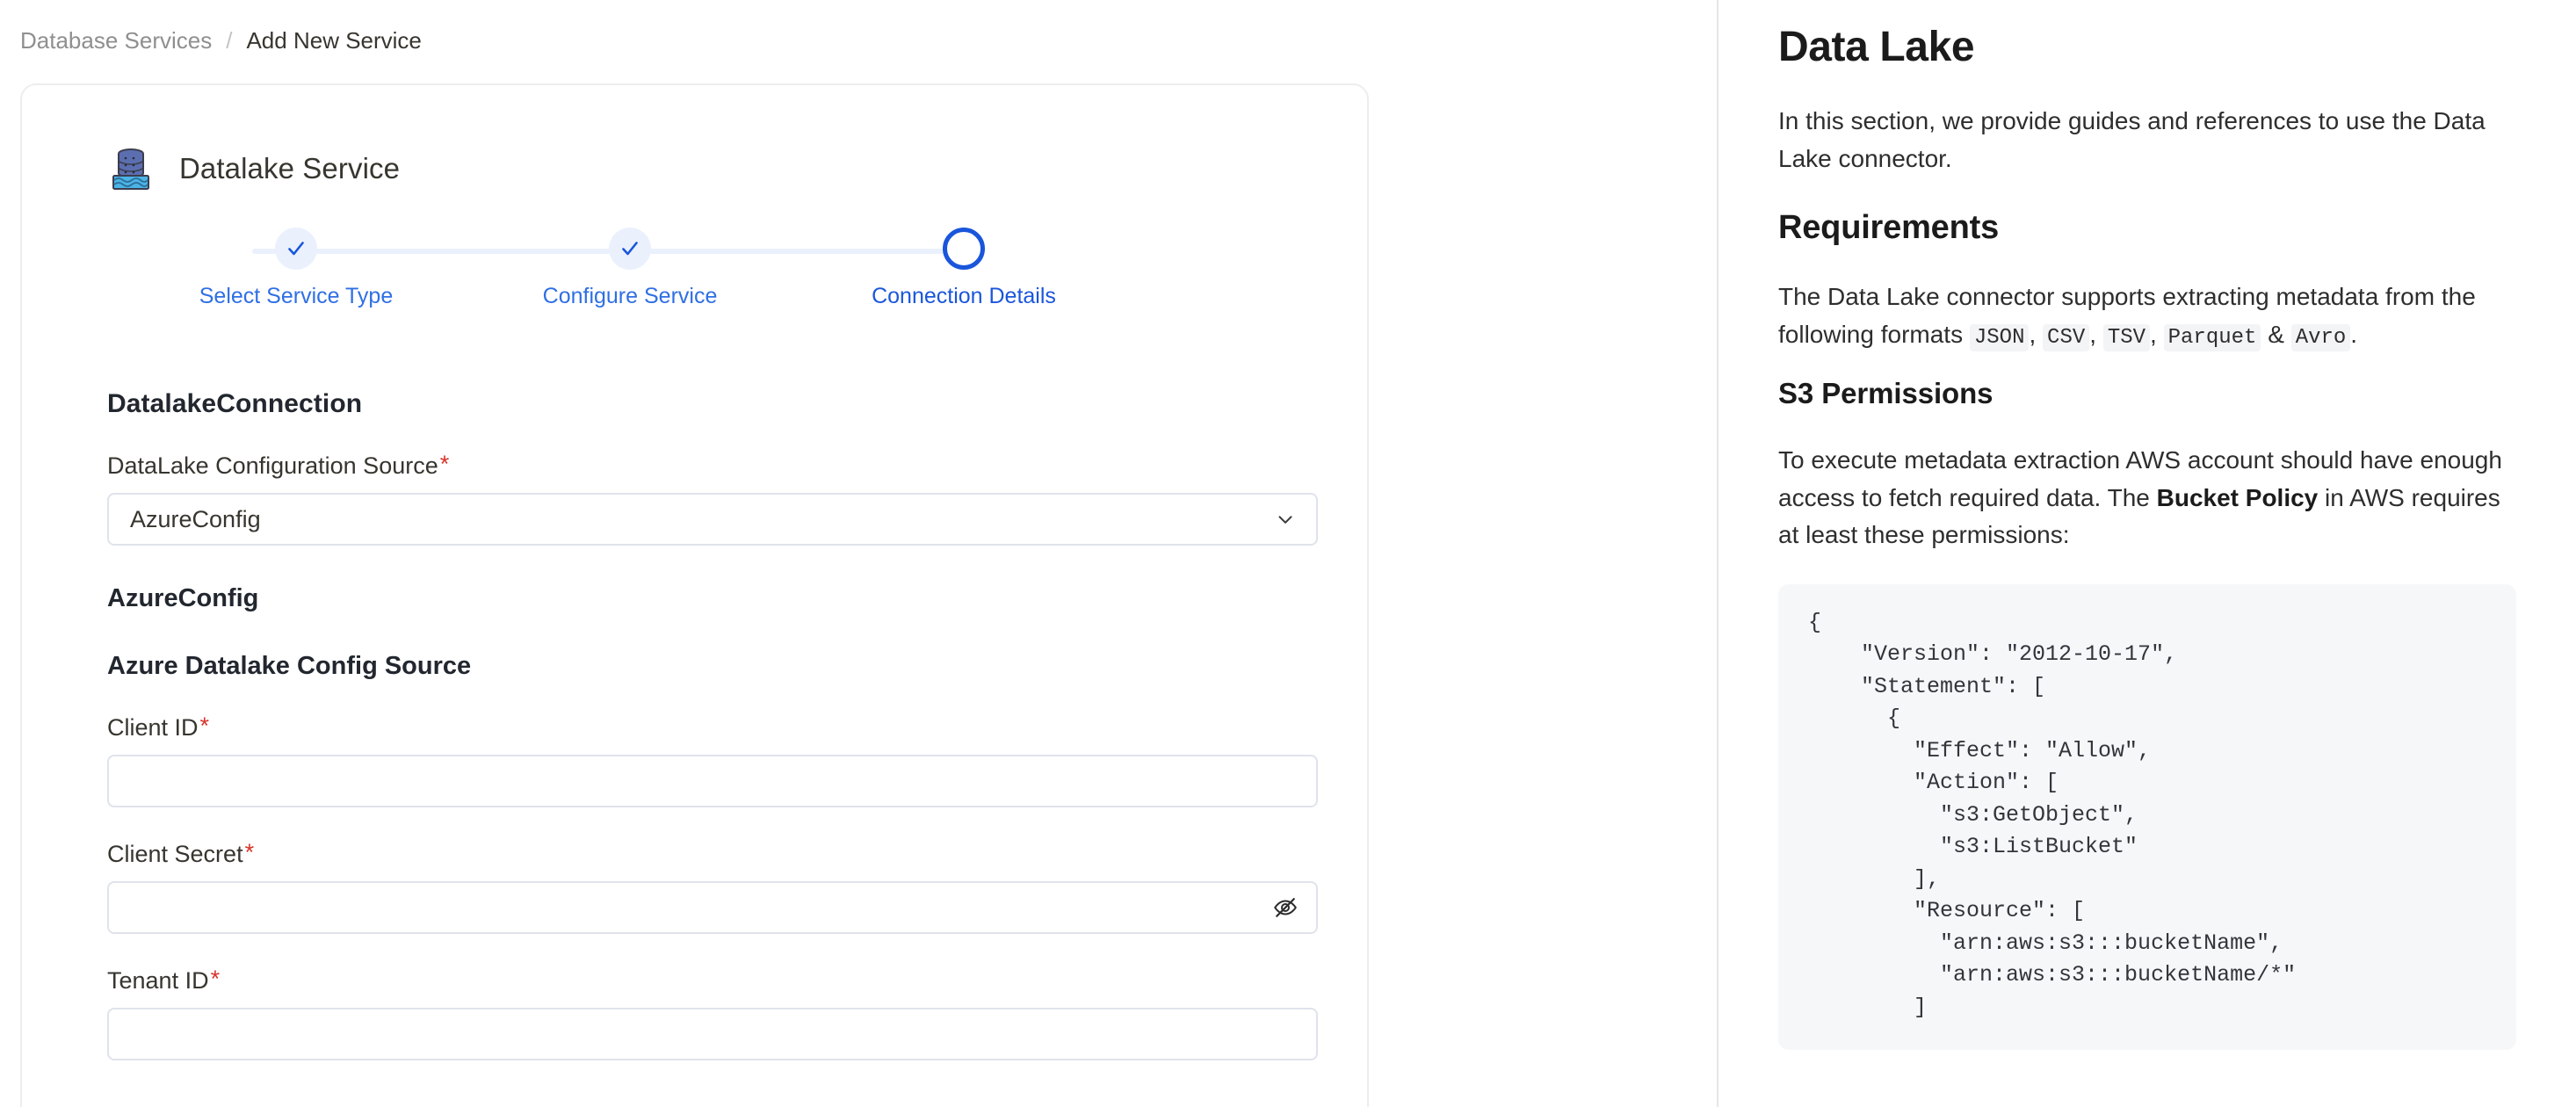  I want to click on step-label: Configure Service, so click(630, 296).